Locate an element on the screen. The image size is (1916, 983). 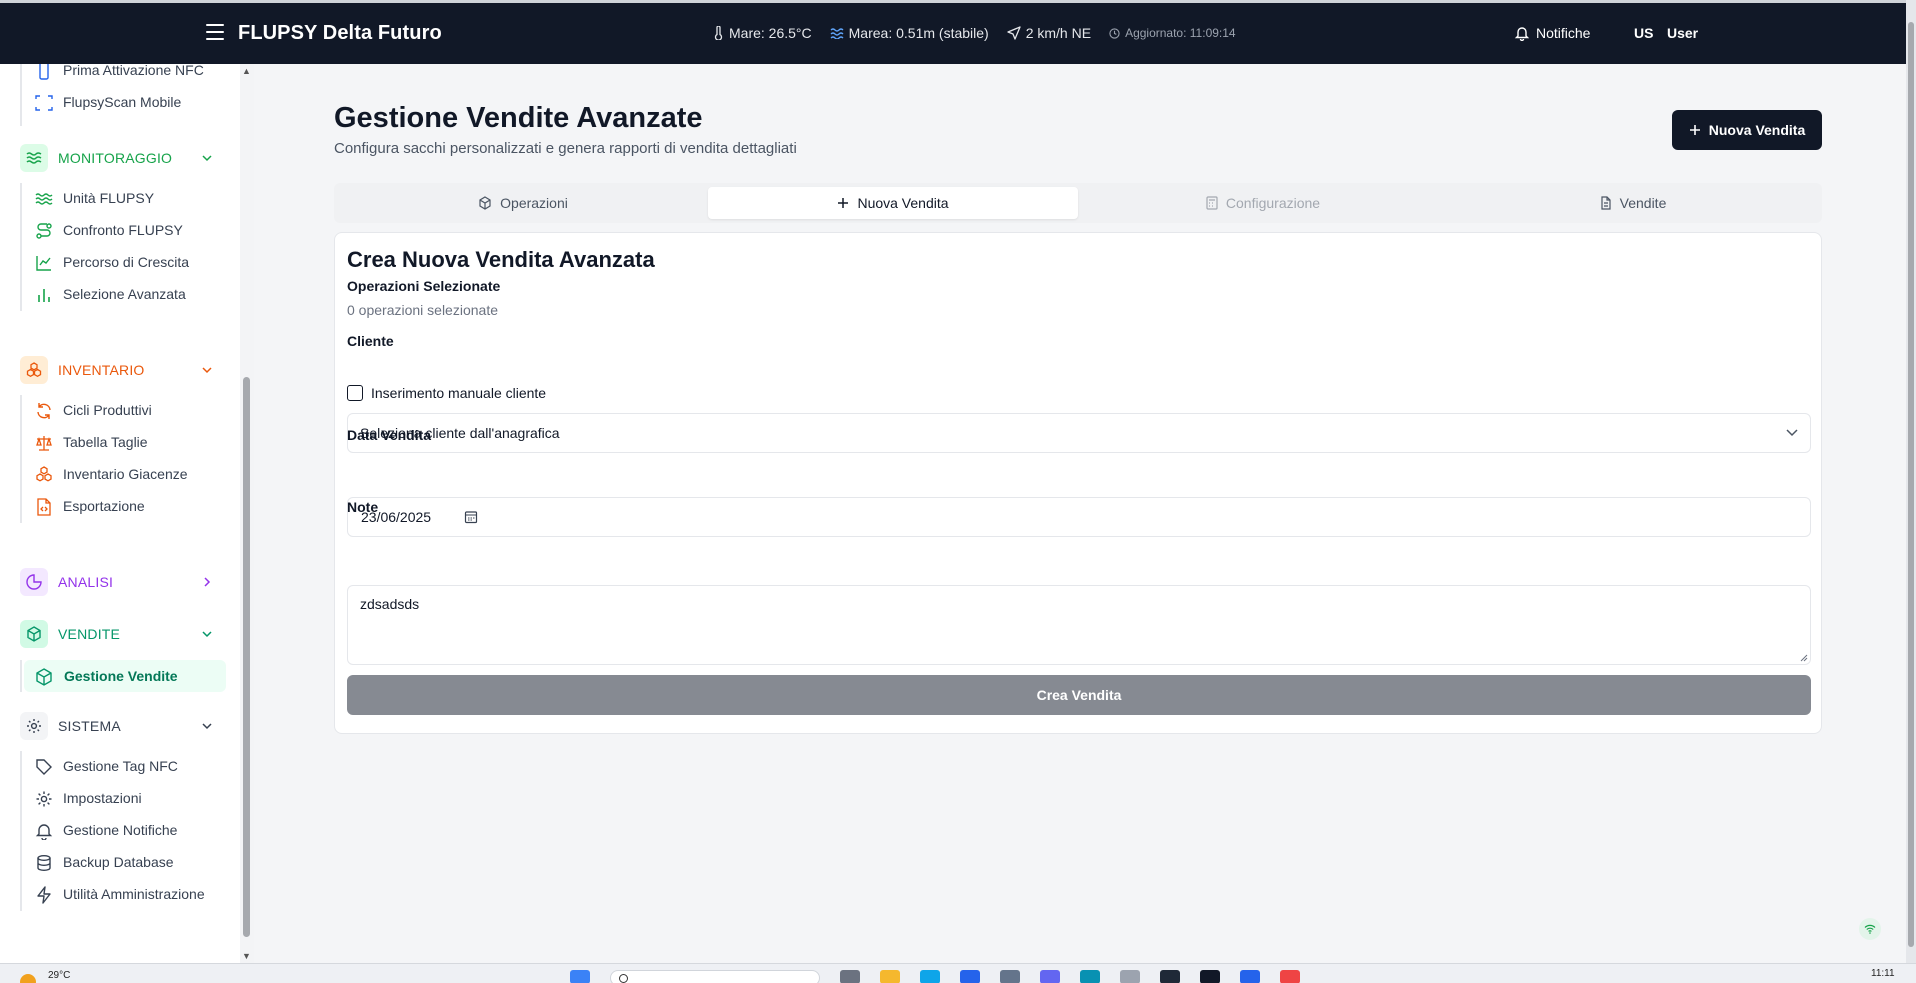
sidebar-item-flupsyscan-mobile: FlupsyScan Mobile is located at coordinates (123, 102).